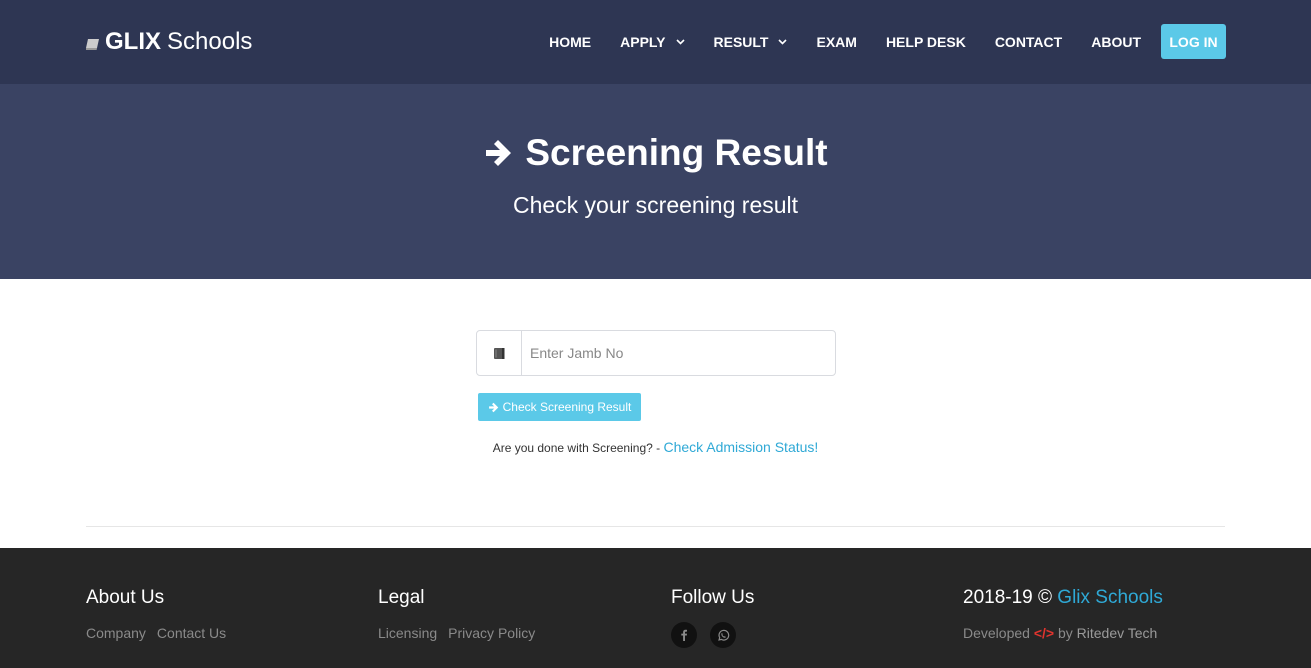 Image resolution: width=1311 pixels, height=668 pixels. What do you see at coordinates (1008, 597) in the screenshot?
I see `copyright-years: 2018-19 ©` at bounding box center [1008, 597].